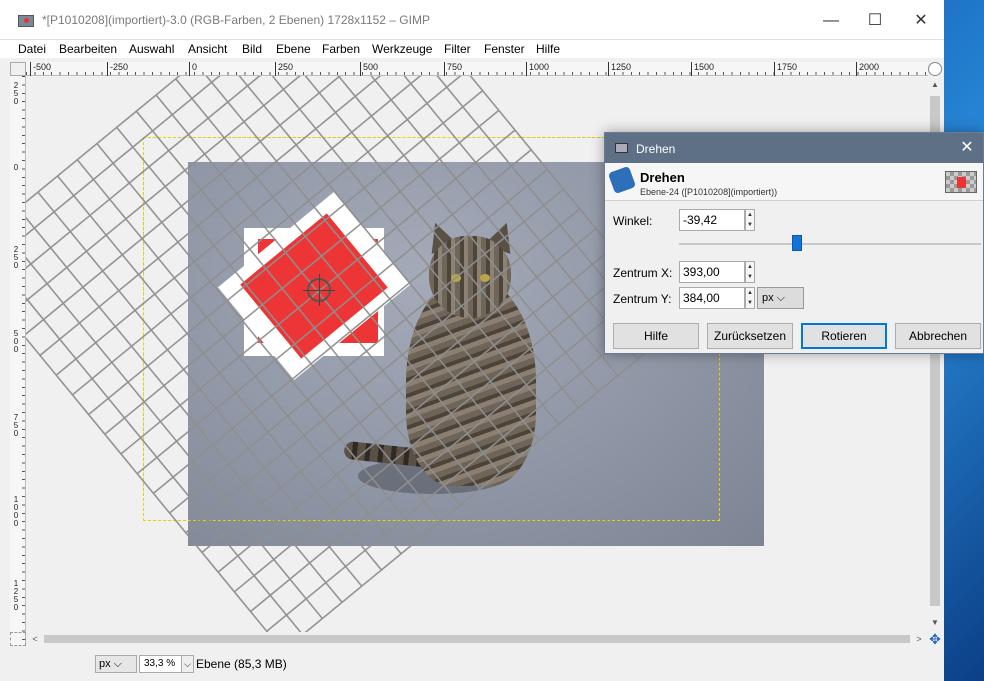 The height and width of the screenshot is (681, 984). What do you see at coordinates (18, 639) in the screenshot?
I see `quick-mask-toggle-icon` at bounding box center [18, 639].